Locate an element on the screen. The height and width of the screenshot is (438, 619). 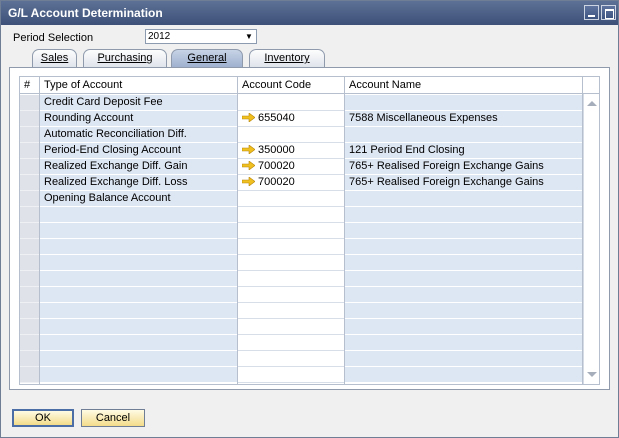
tab-inventory: Inventory is located at coordinates (287, 58).